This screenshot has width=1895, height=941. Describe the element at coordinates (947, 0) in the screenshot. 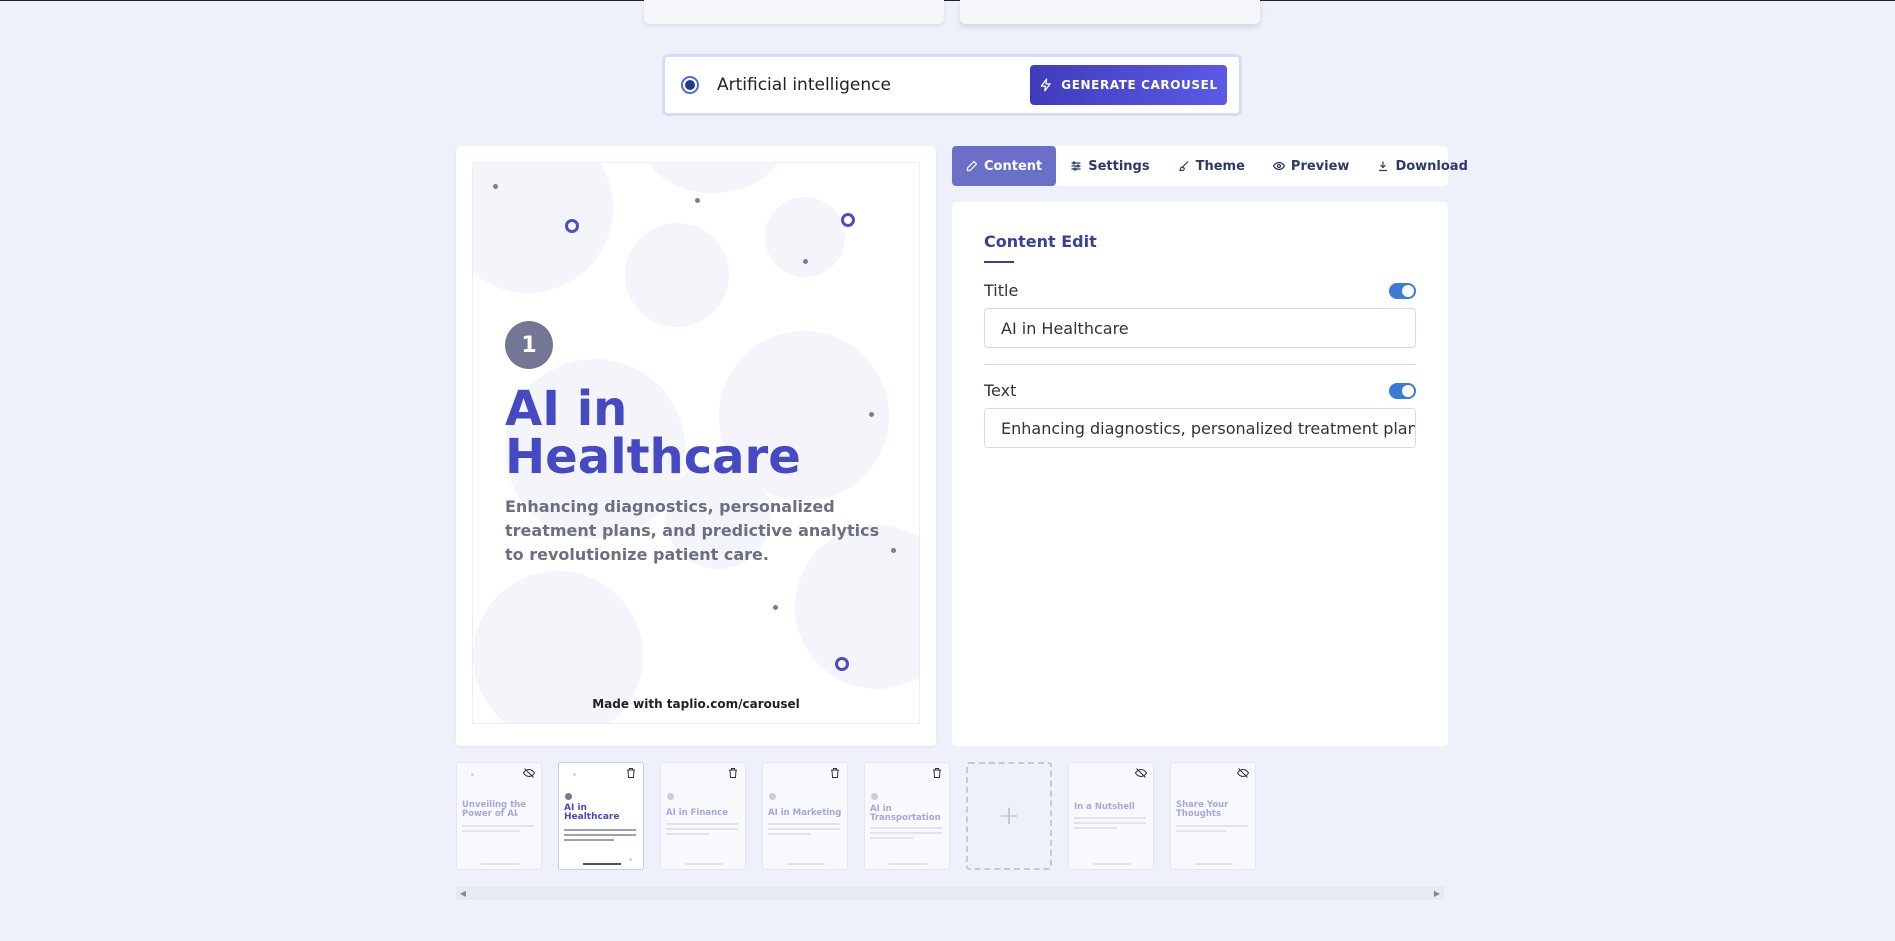

I see `top-border` at that location.